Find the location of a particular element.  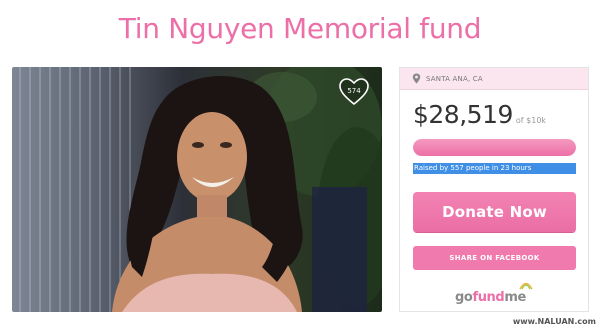

progress-bar is located at coordinates (494, 147).